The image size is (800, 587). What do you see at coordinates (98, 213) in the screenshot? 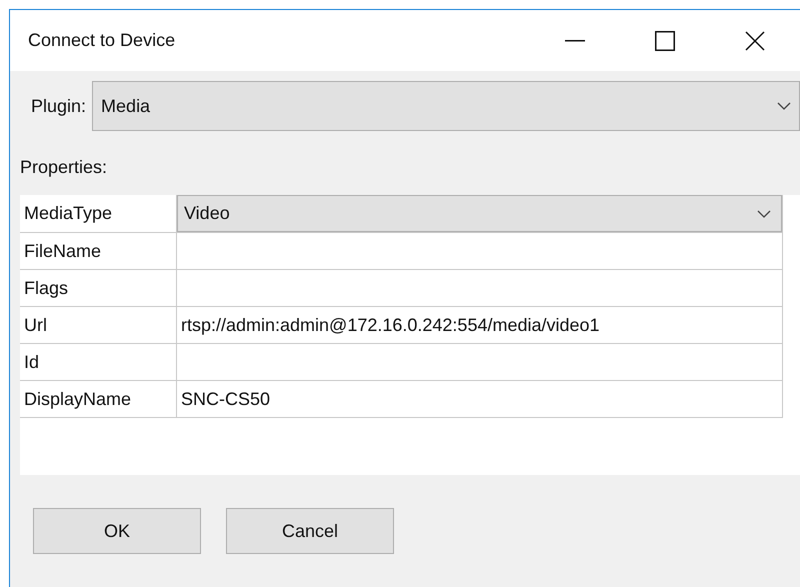
I see `property-name: MediaType` at bounding box center [98, 213].